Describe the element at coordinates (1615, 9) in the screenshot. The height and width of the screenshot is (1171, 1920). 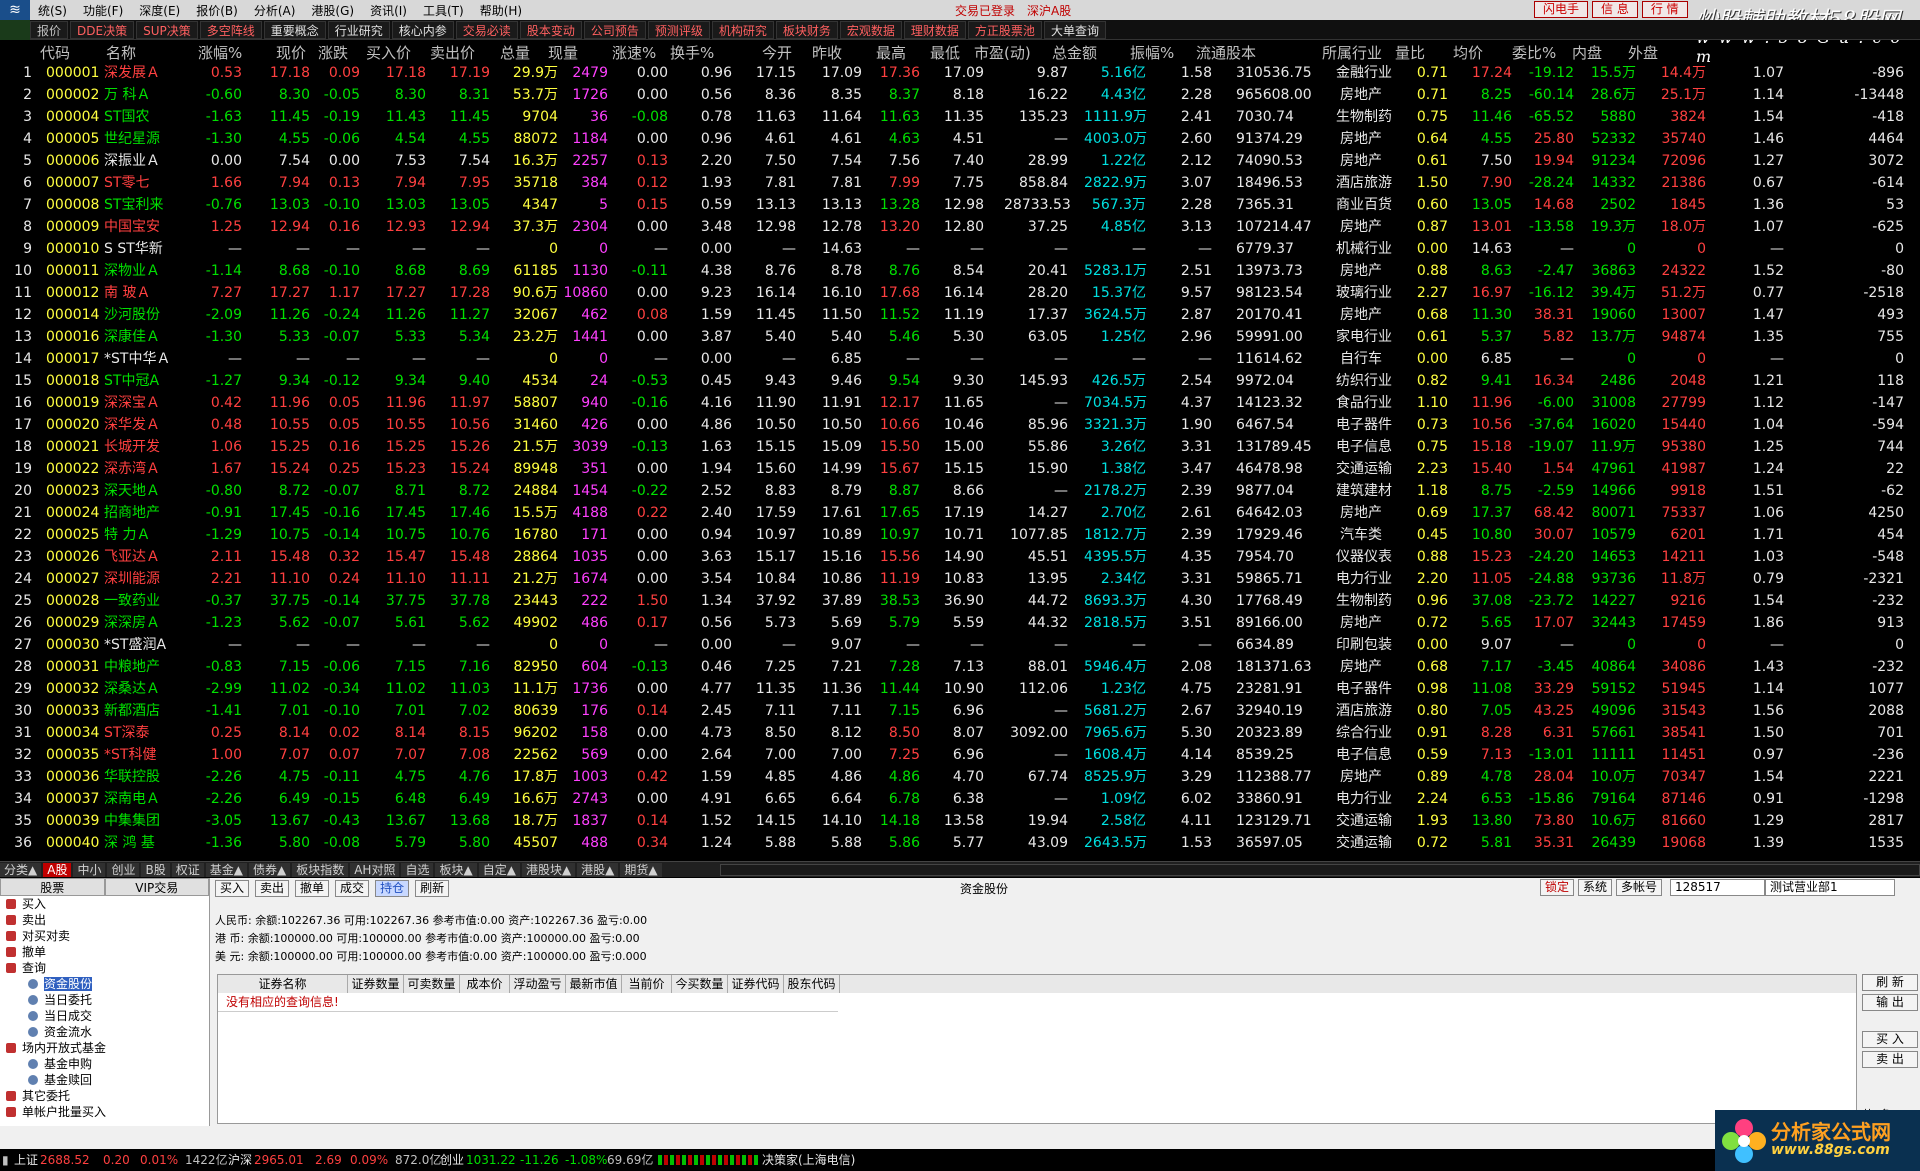
I see `menu-right-button: 信 息` at that location.